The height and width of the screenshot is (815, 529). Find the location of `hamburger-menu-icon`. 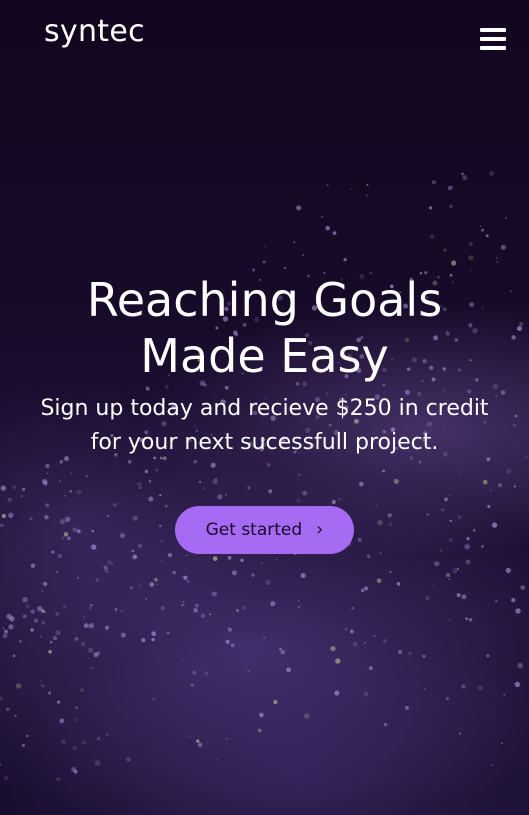

hamburger-menu-icon is located at coordinates (493, 39).